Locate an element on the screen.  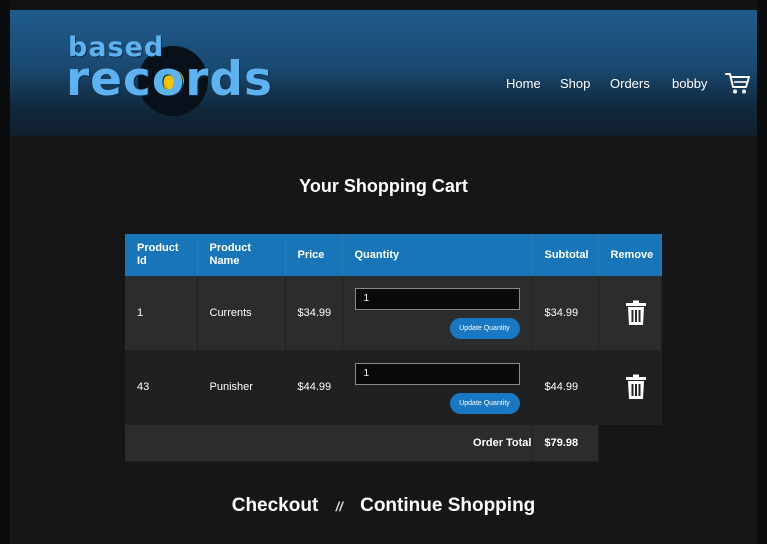
brand-logo: based records is located at coordinates (174, 74).